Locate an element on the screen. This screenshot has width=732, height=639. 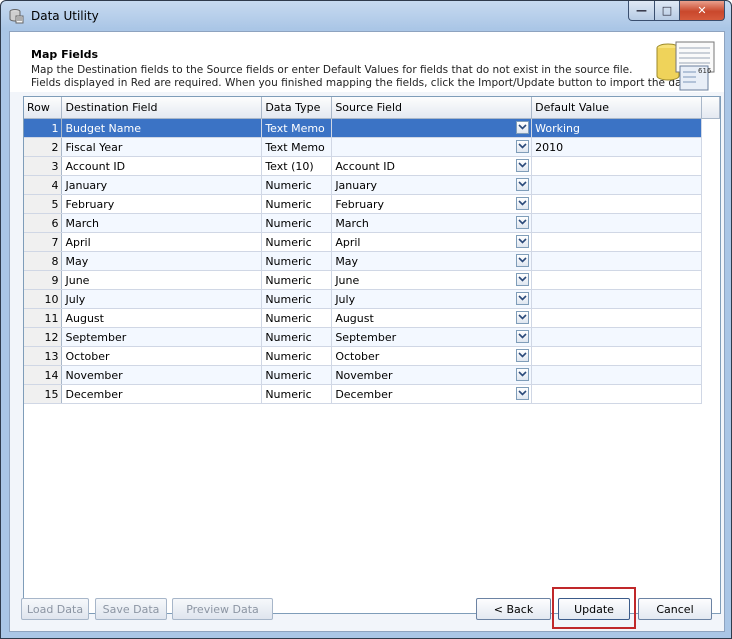
table-row: 11 August Numeric August is located at coordinates (372, 318).